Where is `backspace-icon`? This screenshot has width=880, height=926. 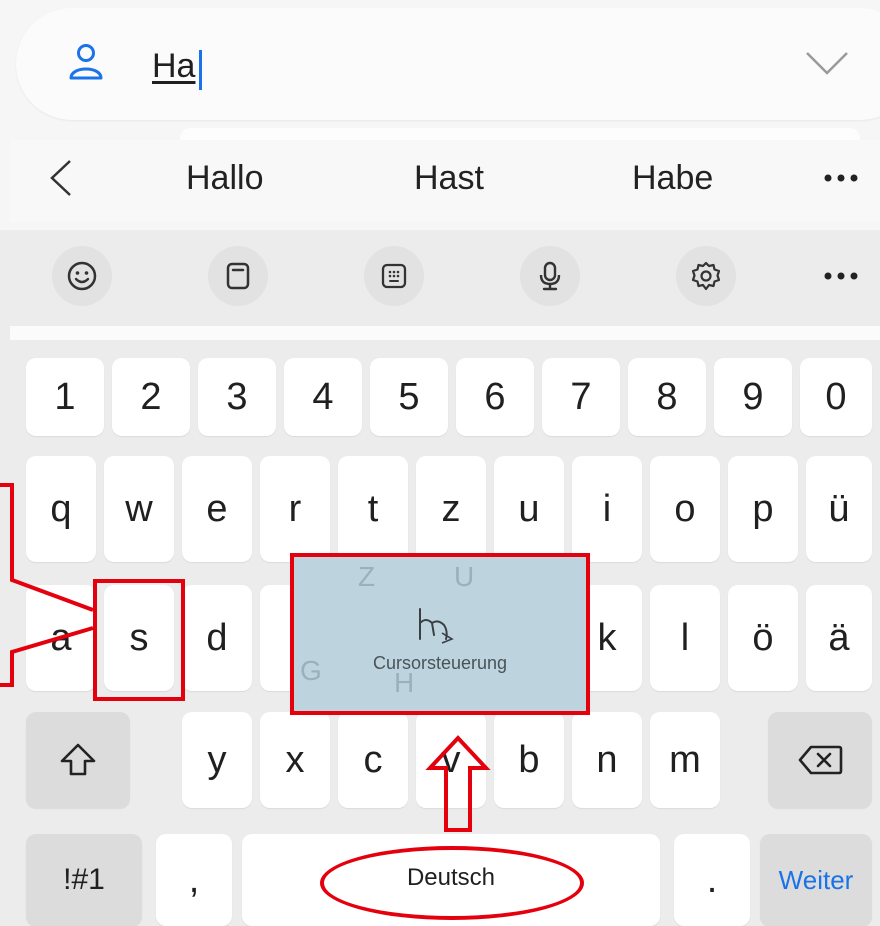
backspace-icon is located at coordinates (820, 760).